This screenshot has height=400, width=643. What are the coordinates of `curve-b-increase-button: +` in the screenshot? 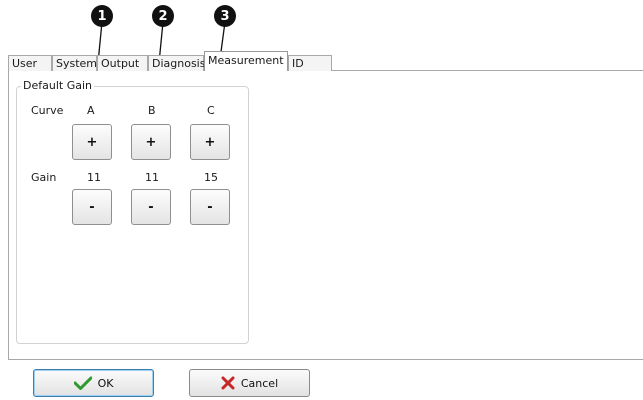 It's located at (151, 142).